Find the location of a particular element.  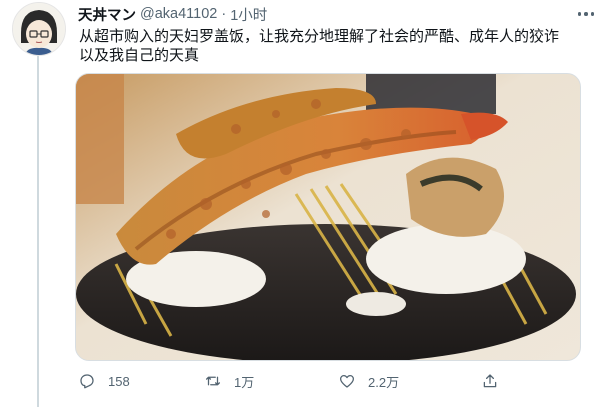

heart-icon is located at coordinates (347, 381).